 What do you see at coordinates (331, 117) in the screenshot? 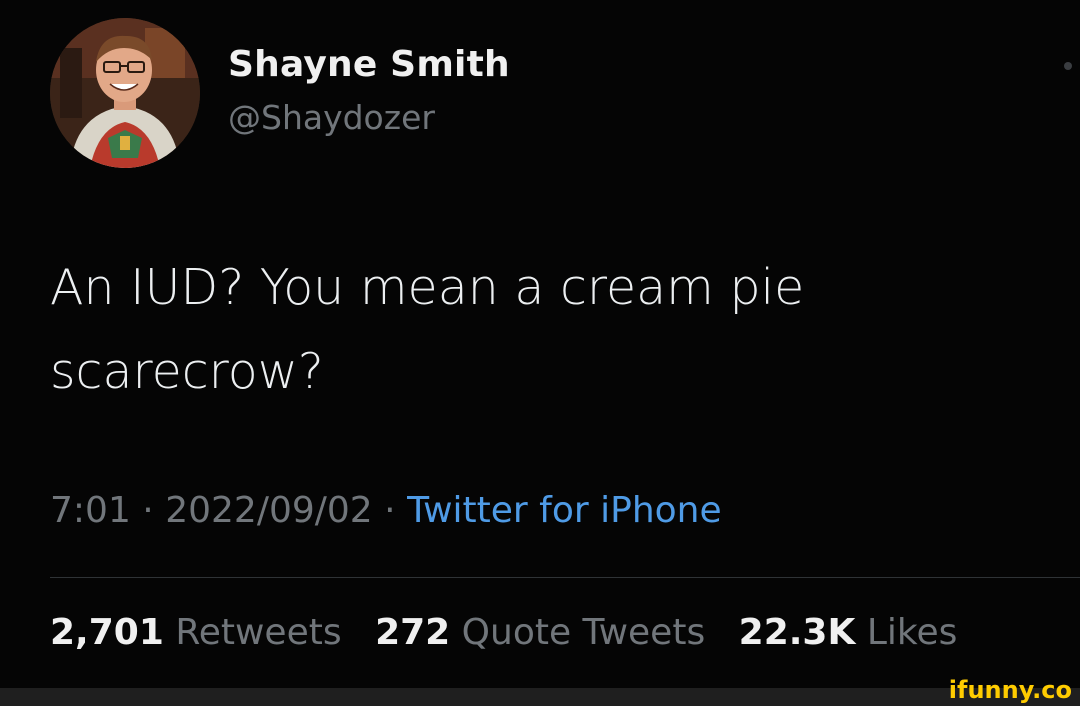
I see `author-handle: @Shaydozer` at bounding box center [331, 117].